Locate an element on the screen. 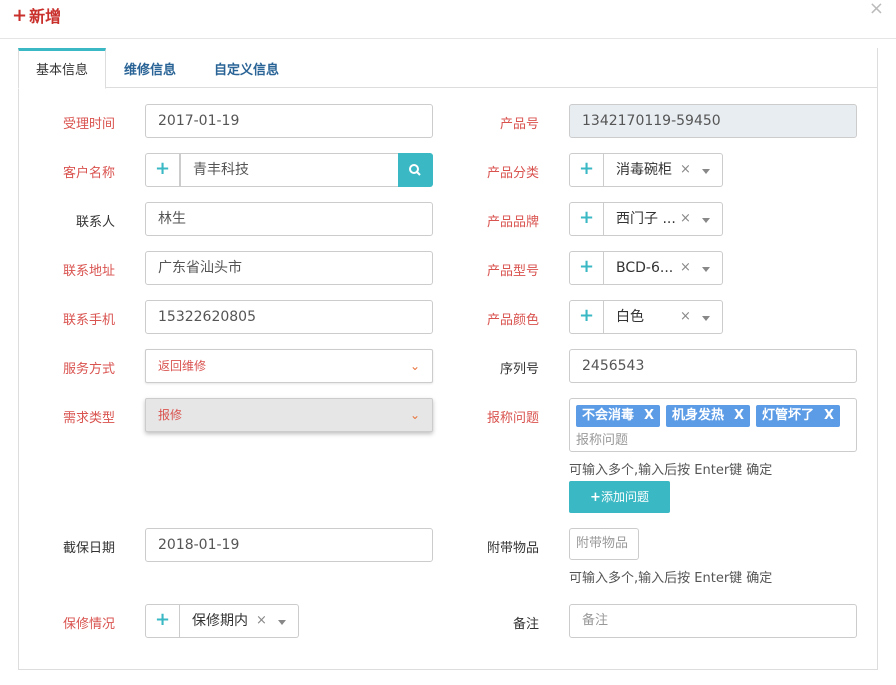  remark-input: 备注 is located at coordinates (713, 621).